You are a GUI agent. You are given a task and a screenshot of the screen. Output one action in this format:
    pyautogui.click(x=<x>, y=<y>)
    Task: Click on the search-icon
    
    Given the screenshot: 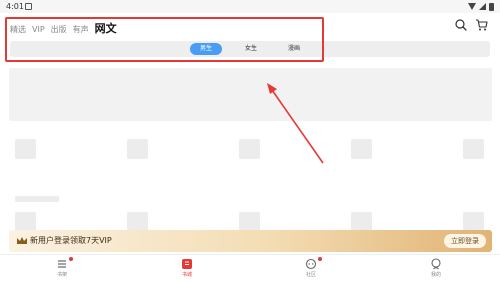 What is the action you would take?
    pyautogui.click(x=461, y=25)
    